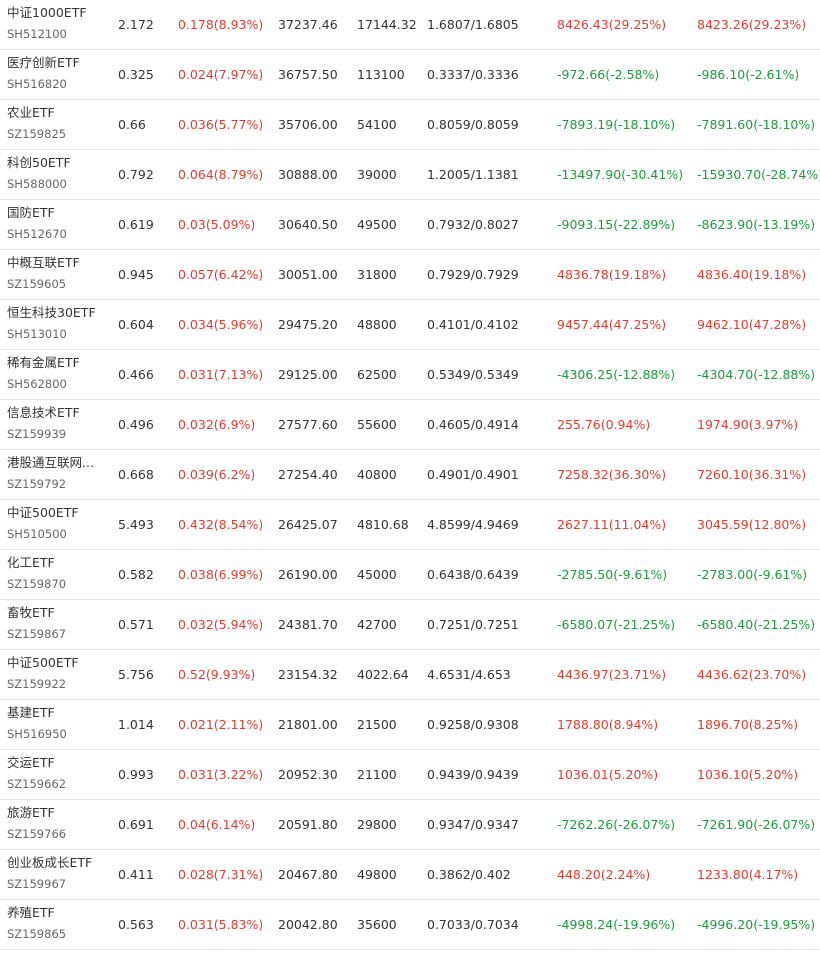  Describe the element at coordinates (616, 624) in the screenshot. I see `profit-loss-cell: -6580.07(-21.25%)` at that location.